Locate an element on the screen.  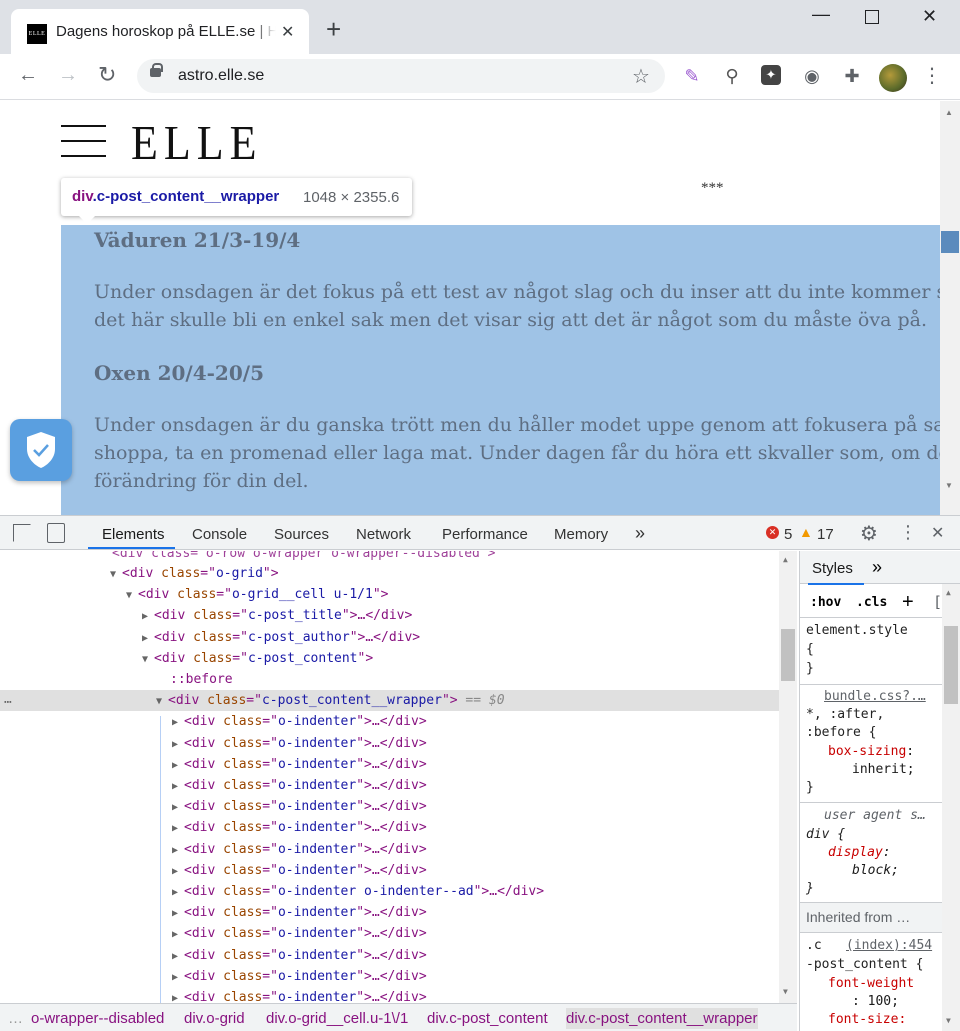
warning-count: 17 is located at coordinates (825, 534).